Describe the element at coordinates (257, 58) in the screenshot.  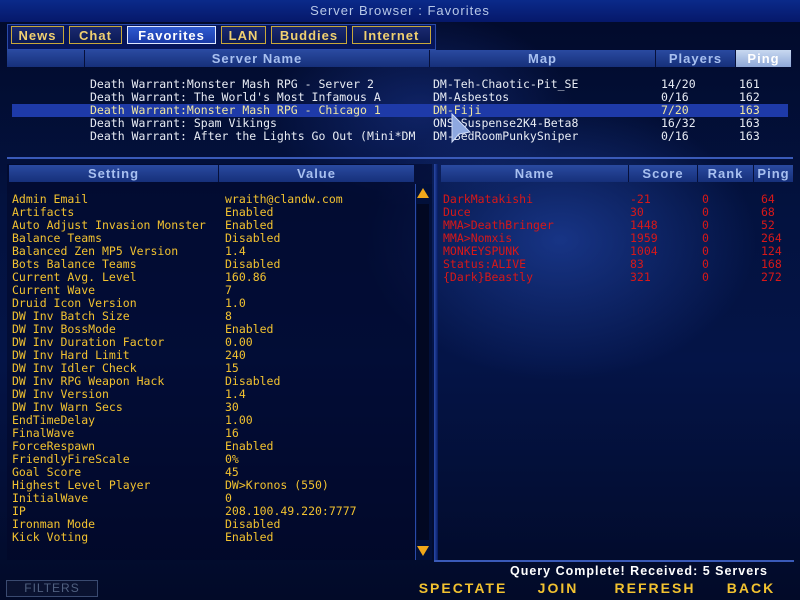
I see `column-header-server-name: Server Name` at that location.